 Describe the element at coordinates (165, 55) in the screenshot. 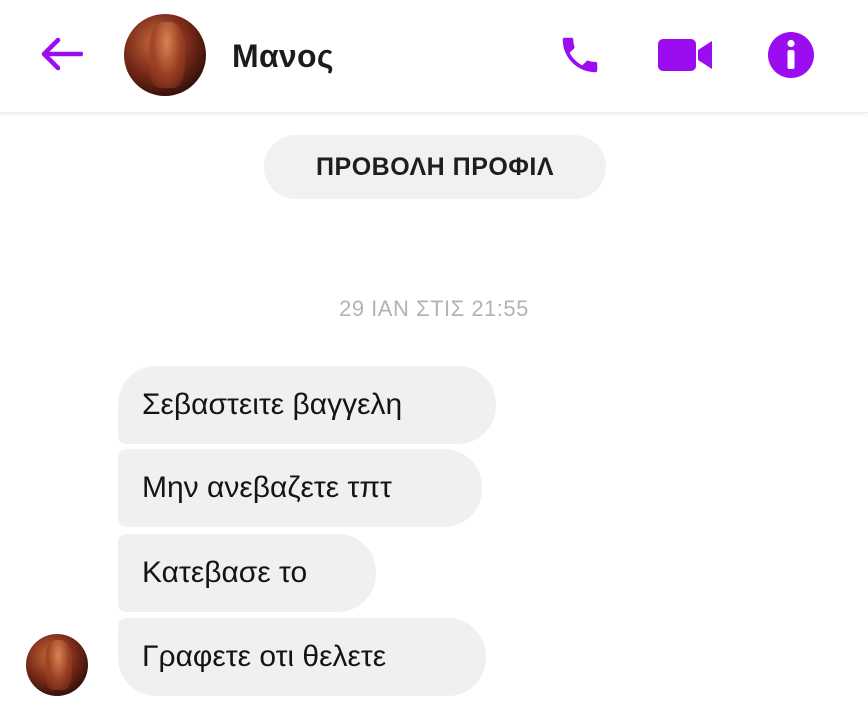

I see `contact-avatar` at that location.